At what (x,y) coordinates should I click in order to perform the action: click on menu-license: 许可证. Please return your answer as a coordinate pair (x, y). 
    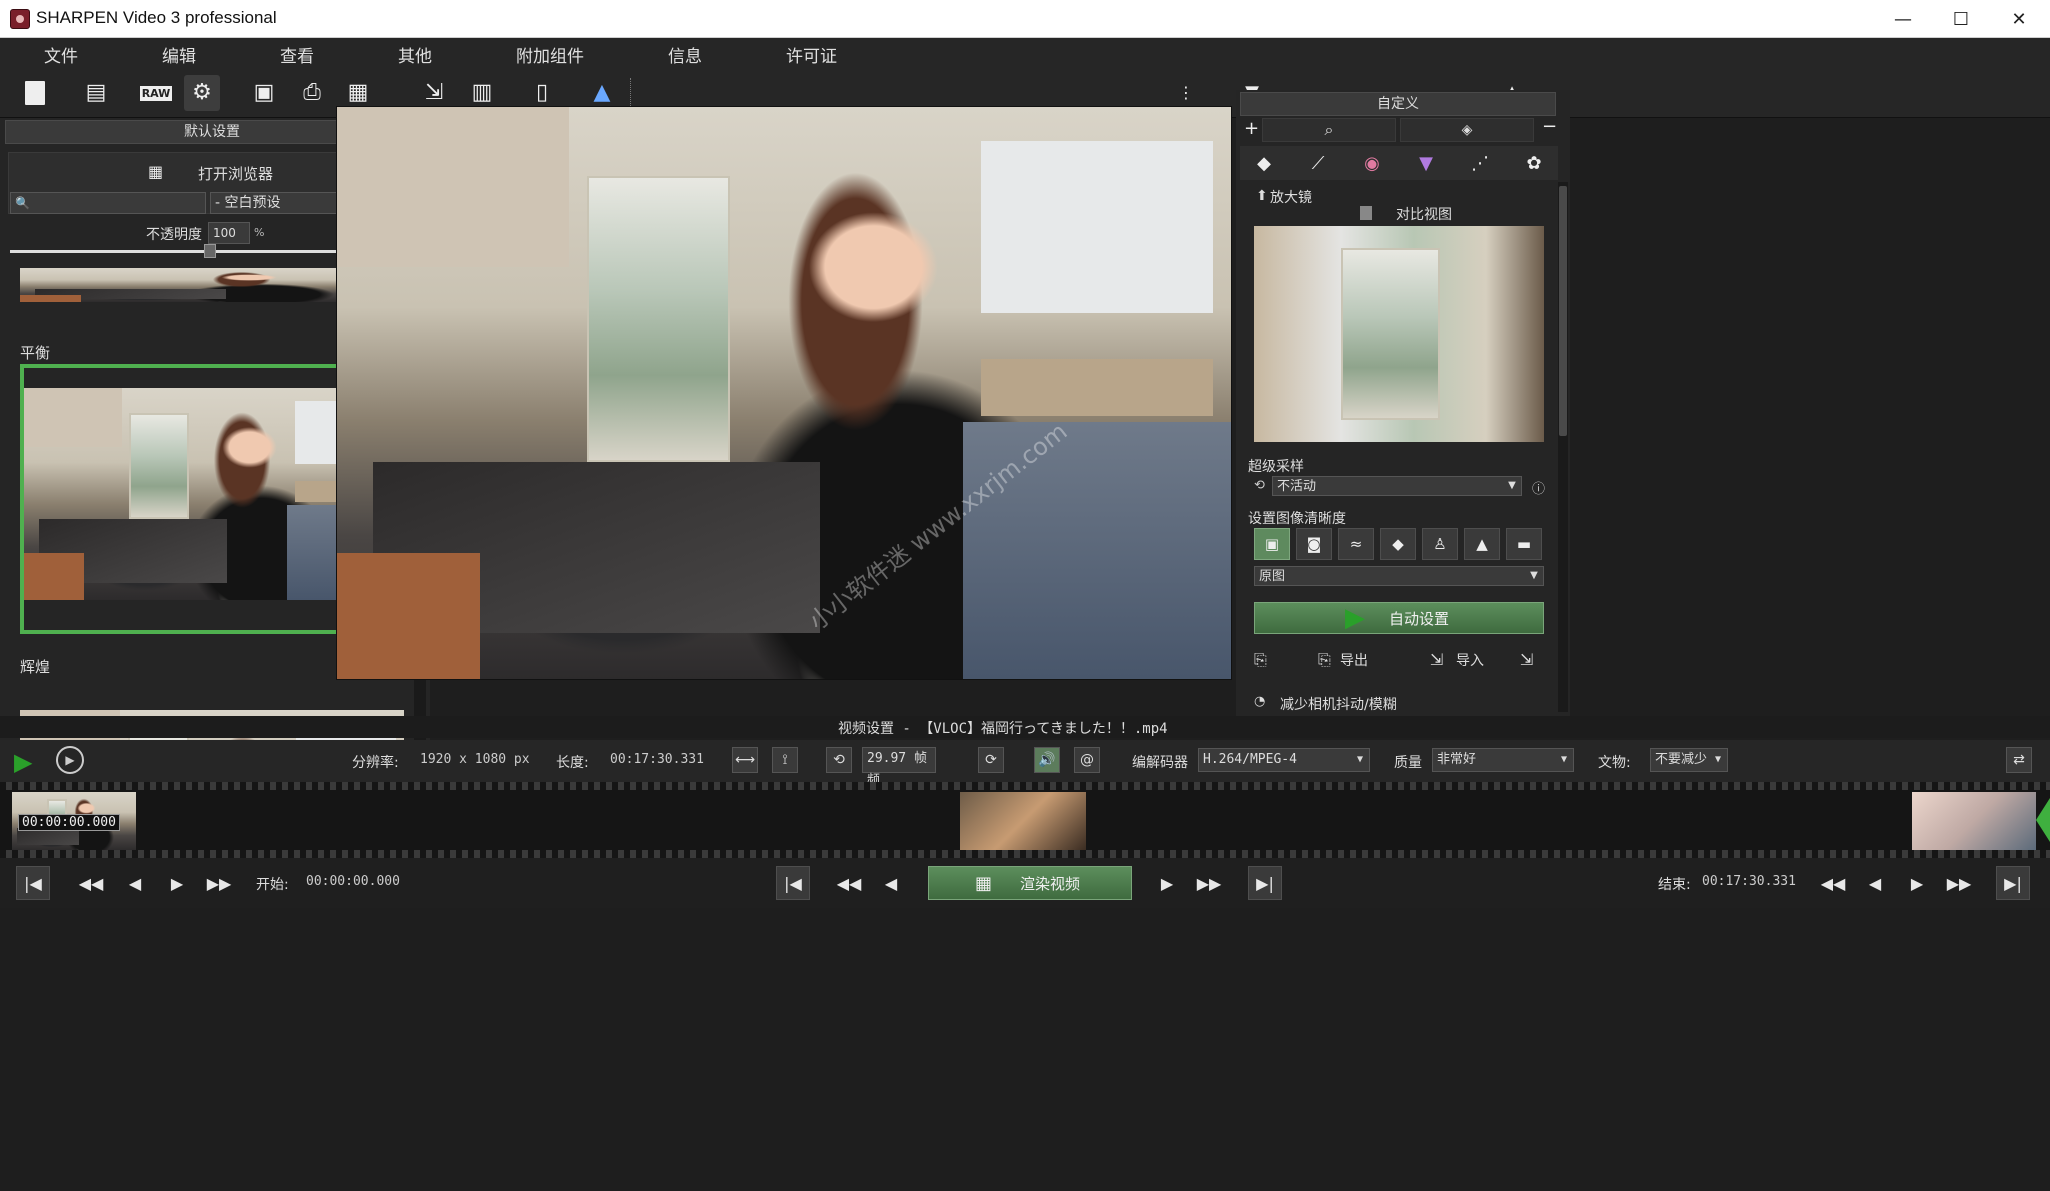
    Looking at the image, I should click on (811, 54).